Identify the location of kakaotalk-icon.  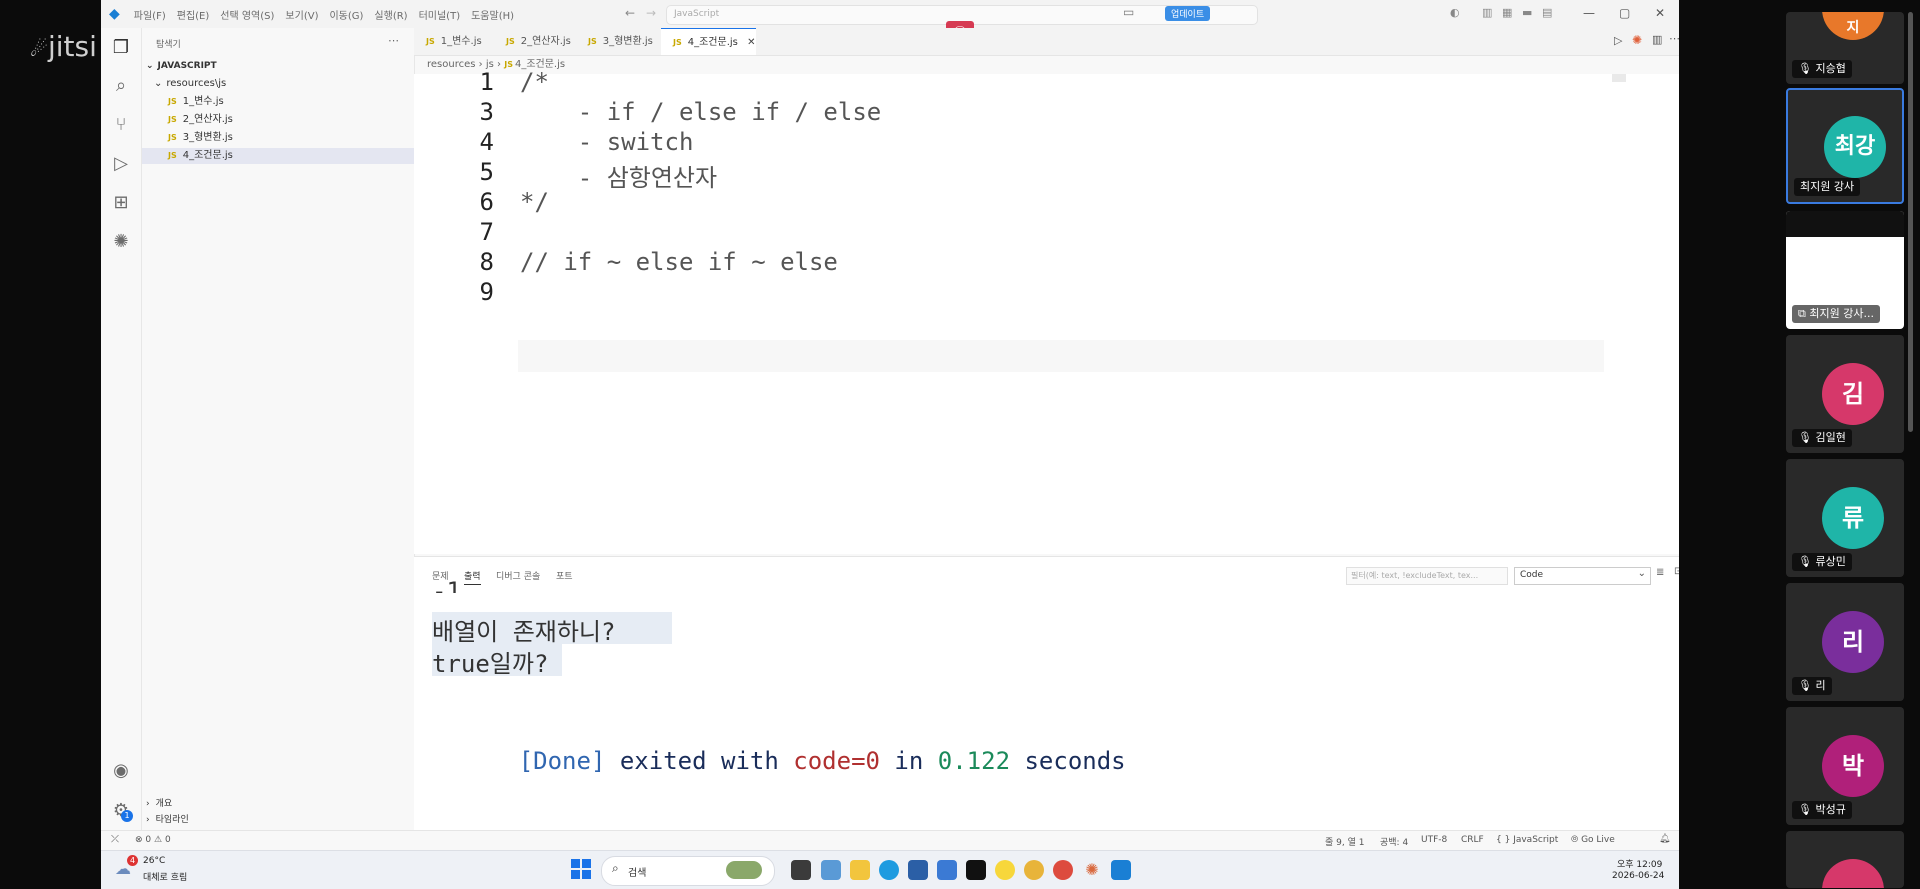
(1005, 870).